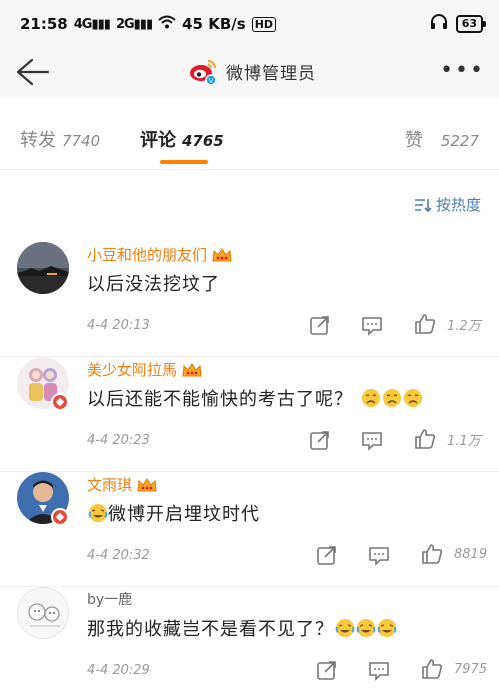  I want to click on like-button: 1.2万, so click(447, 324).